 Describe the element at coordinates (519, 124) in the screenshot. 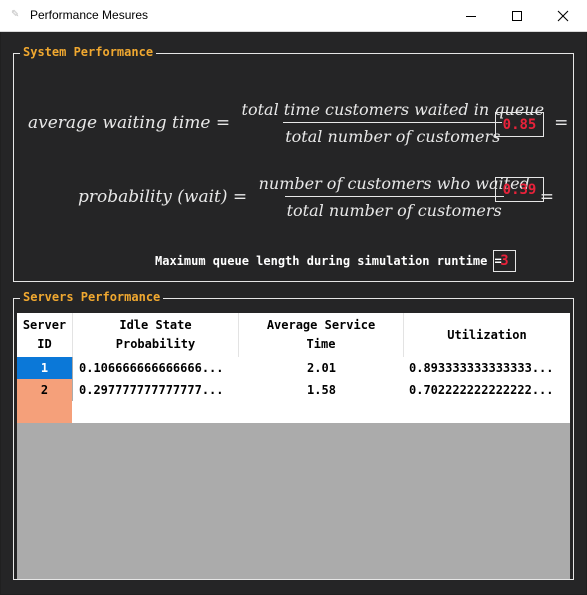

I see `avg-waiting-time-value: 0.85` at that location.